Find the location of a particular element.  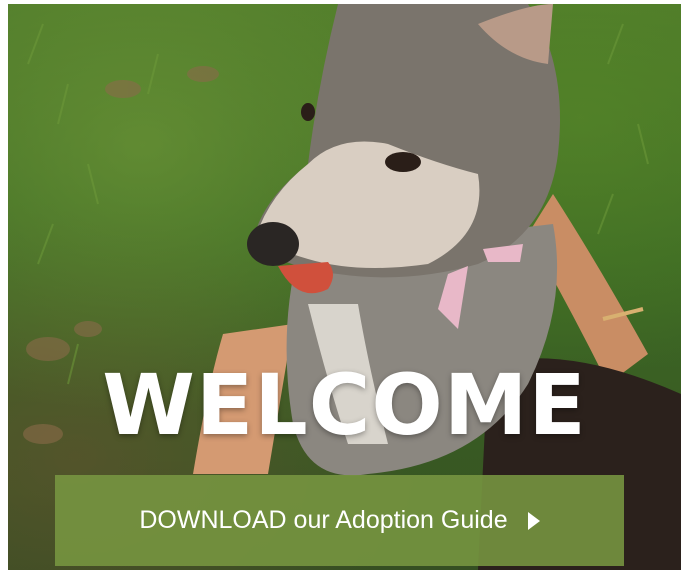

download-adoption-guide-button: DOWNLOAD our Adoption Guide is located at coordinates (339, 520).